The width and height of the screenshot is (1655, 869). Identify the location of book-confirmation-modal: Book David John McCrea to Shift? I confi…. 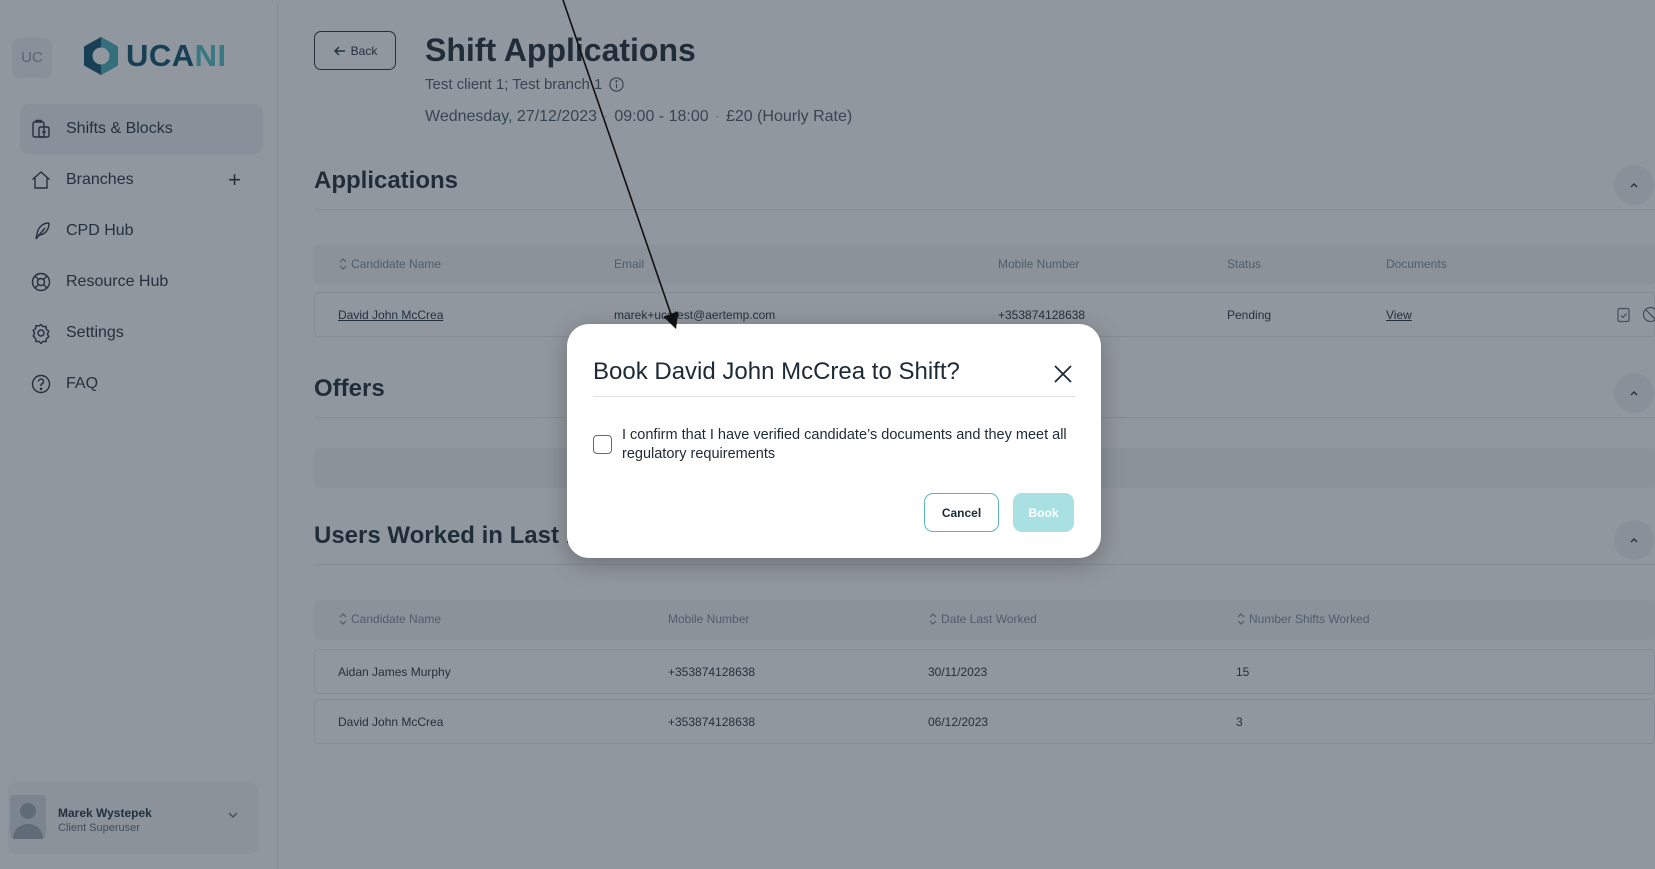
(834, 441).